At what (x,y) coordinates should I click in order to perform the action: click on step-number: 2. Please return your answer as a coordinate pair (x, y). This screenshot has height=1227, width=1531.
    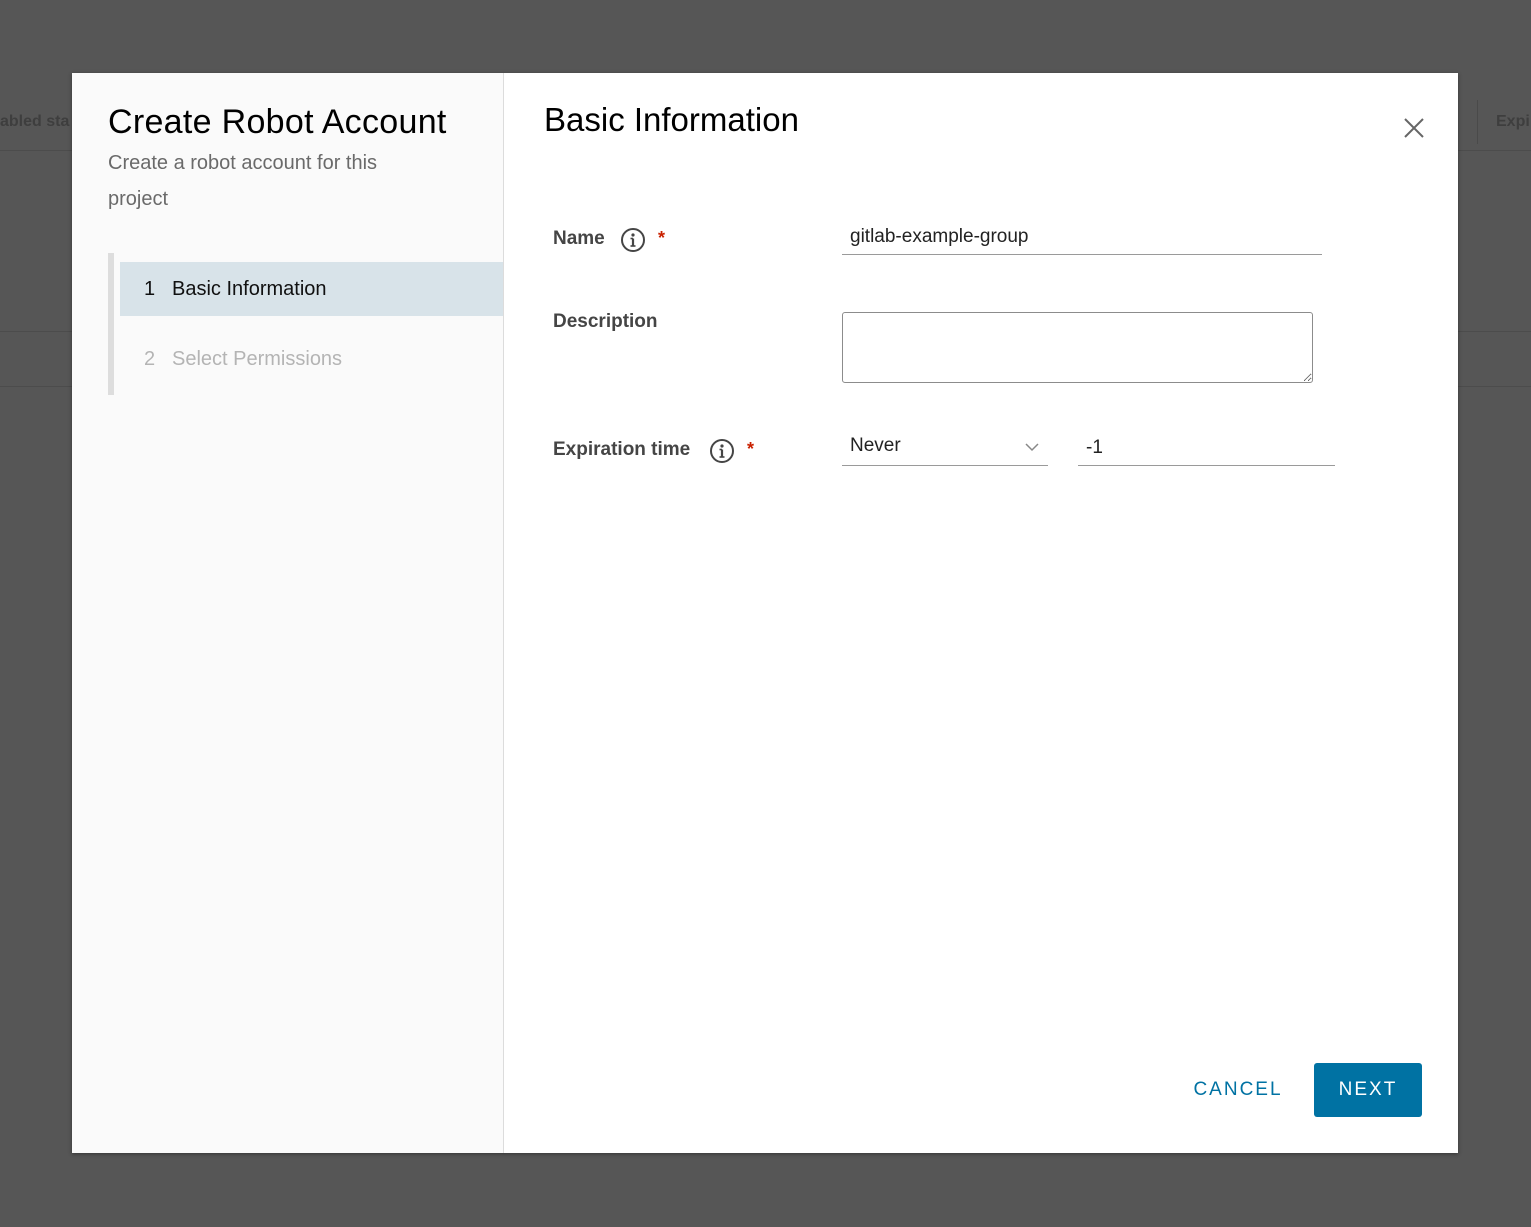
    Looking at the image, I should click on (150, 358).